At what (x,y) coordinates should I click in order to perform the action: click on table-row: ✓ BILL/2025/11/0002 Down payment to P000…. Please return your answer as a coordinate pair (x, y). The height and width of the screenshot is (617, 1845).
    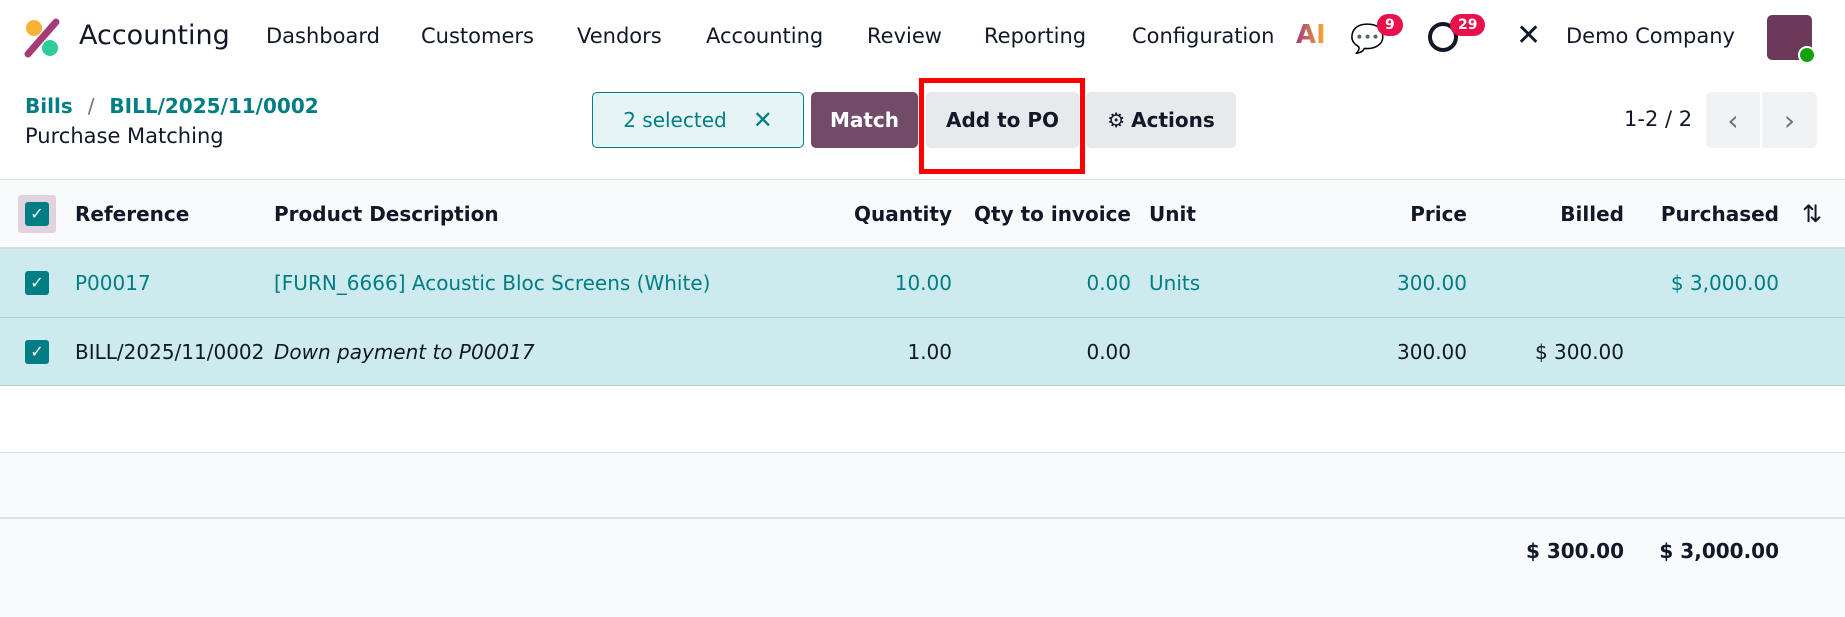
    Looking at the image, I should click on (922, 352).